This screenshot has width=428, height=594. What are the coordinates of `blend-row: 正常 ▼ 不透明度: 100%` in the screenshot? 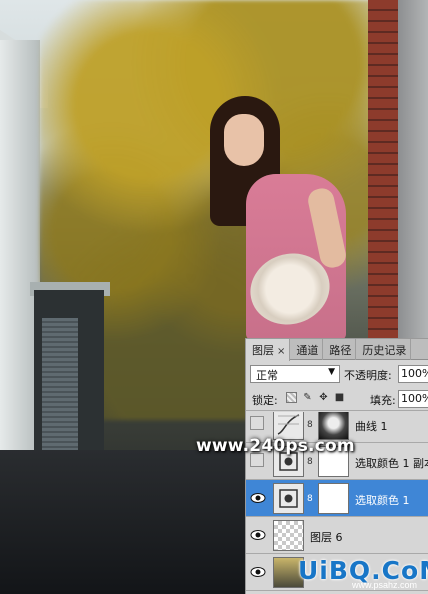 It's located at (337, 374).